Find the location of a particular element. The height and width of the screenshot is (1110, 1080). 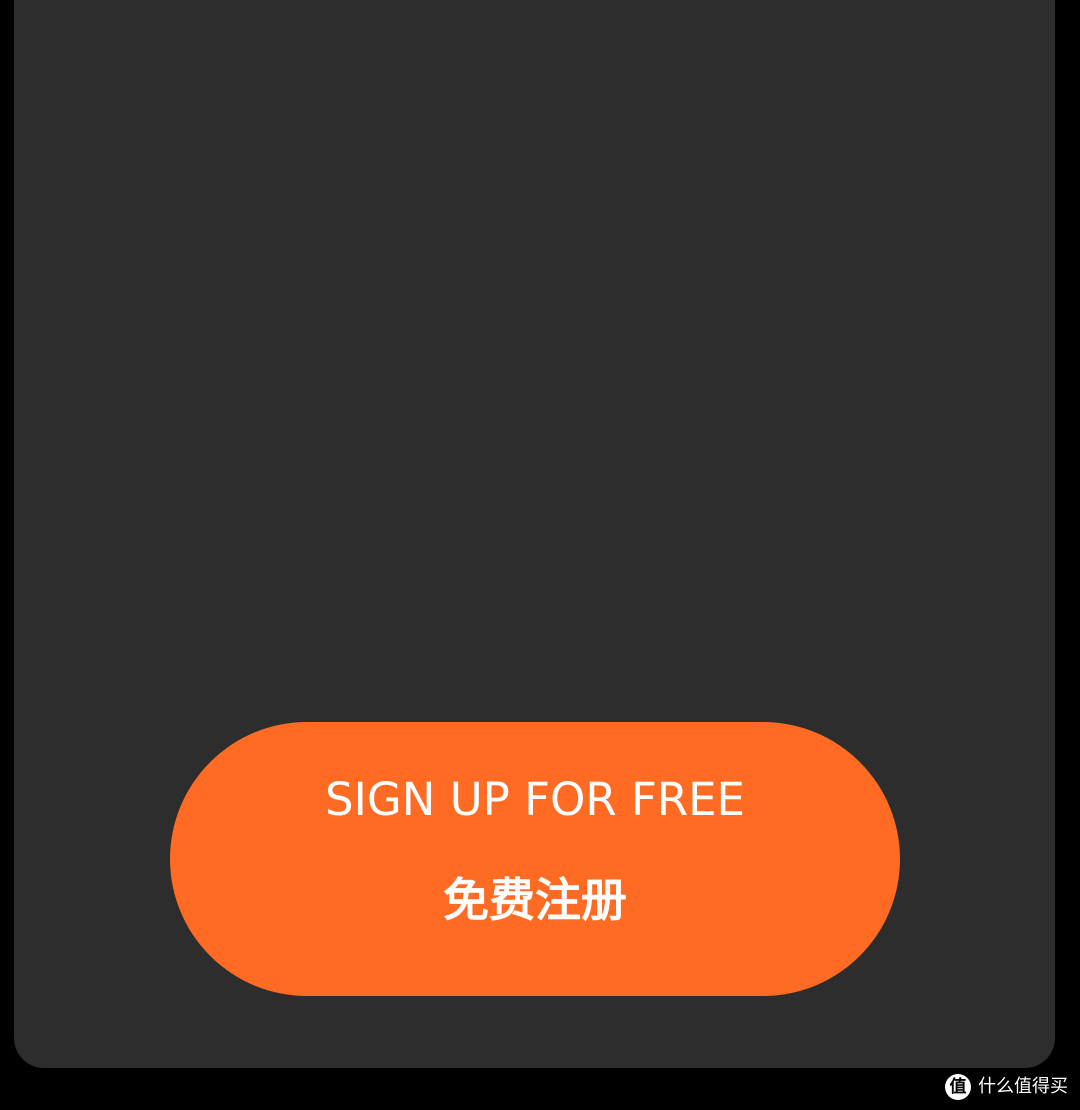

smzdm-logo-icon: 值 is located at coordinates (958, 1087).